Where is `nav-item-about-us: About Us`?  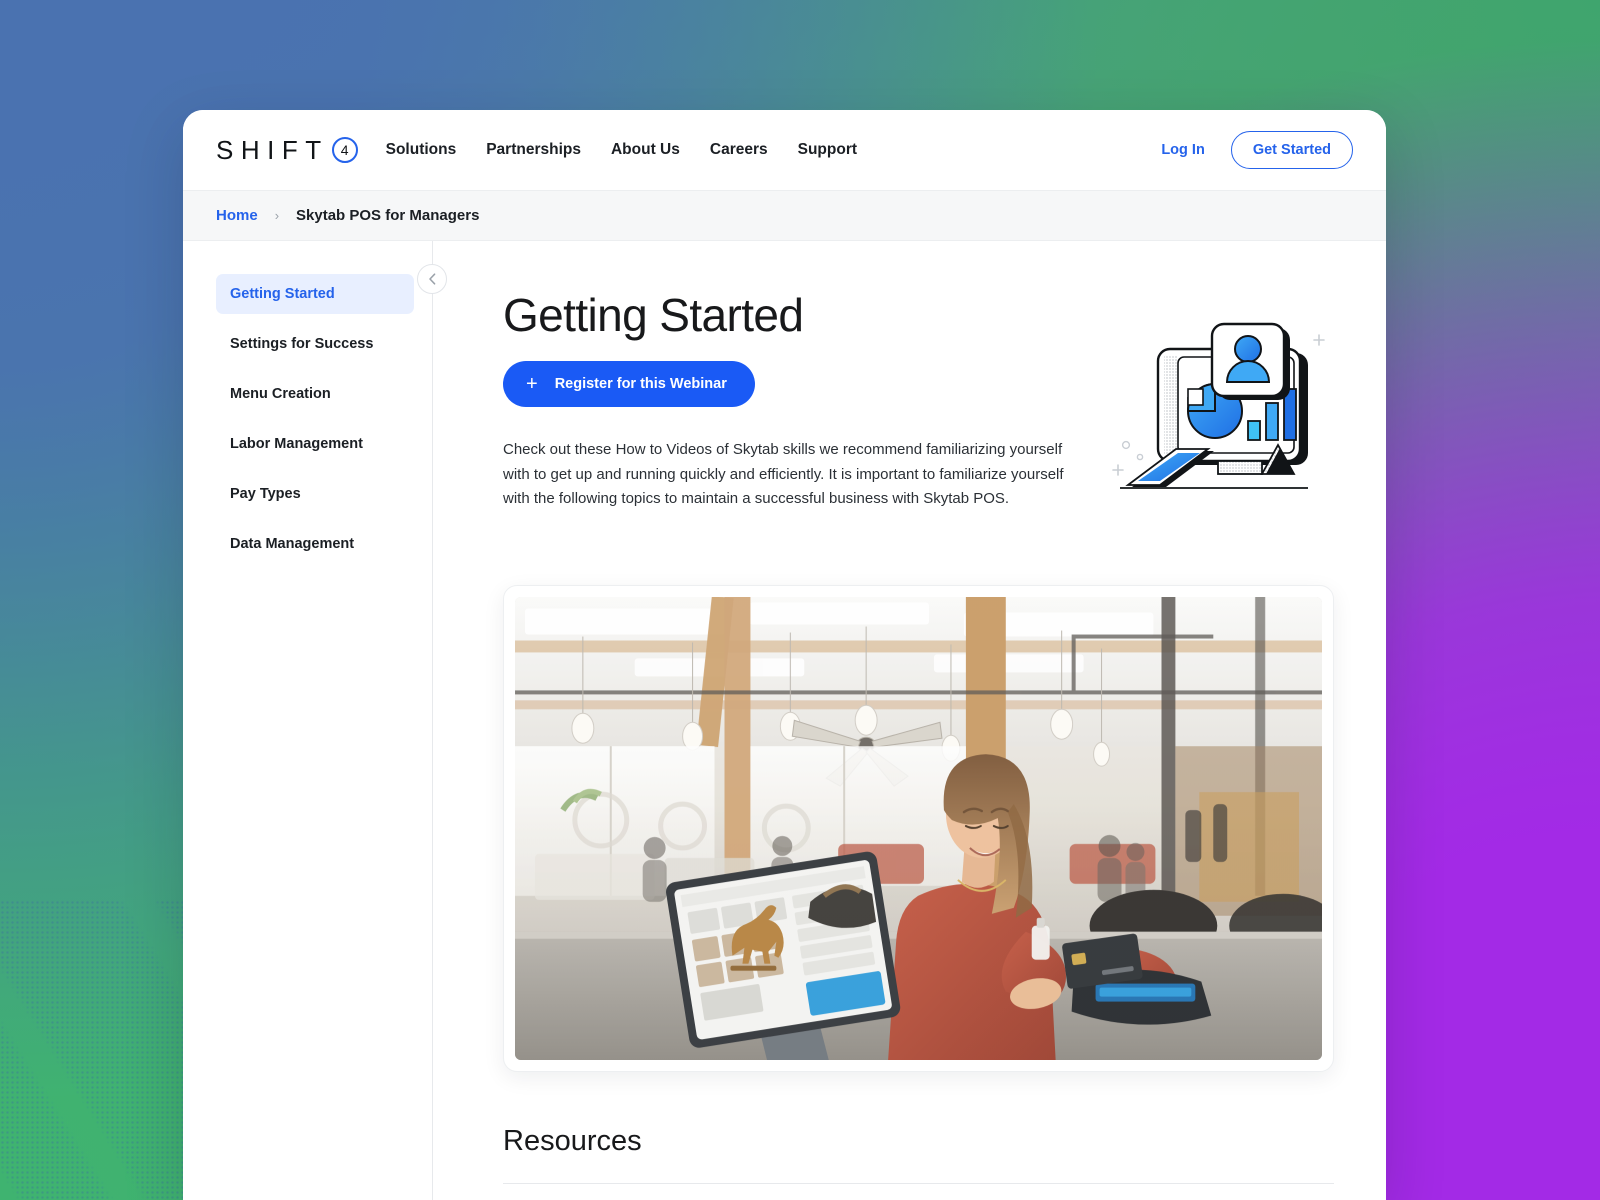 nav-item-about-us: About Us is located at coordinates (645, 150).